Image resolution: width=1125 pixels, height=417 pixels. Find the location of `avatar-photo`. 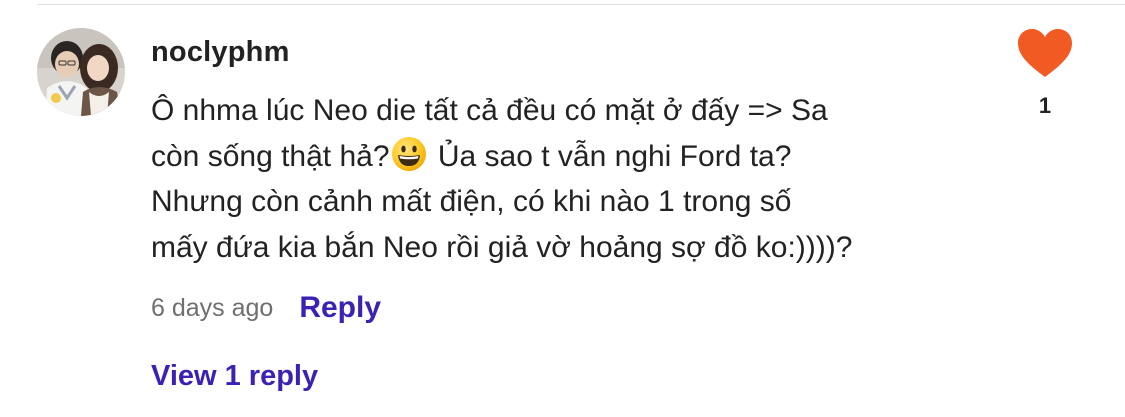

avatar-photo is located at coordinates (81, 72).